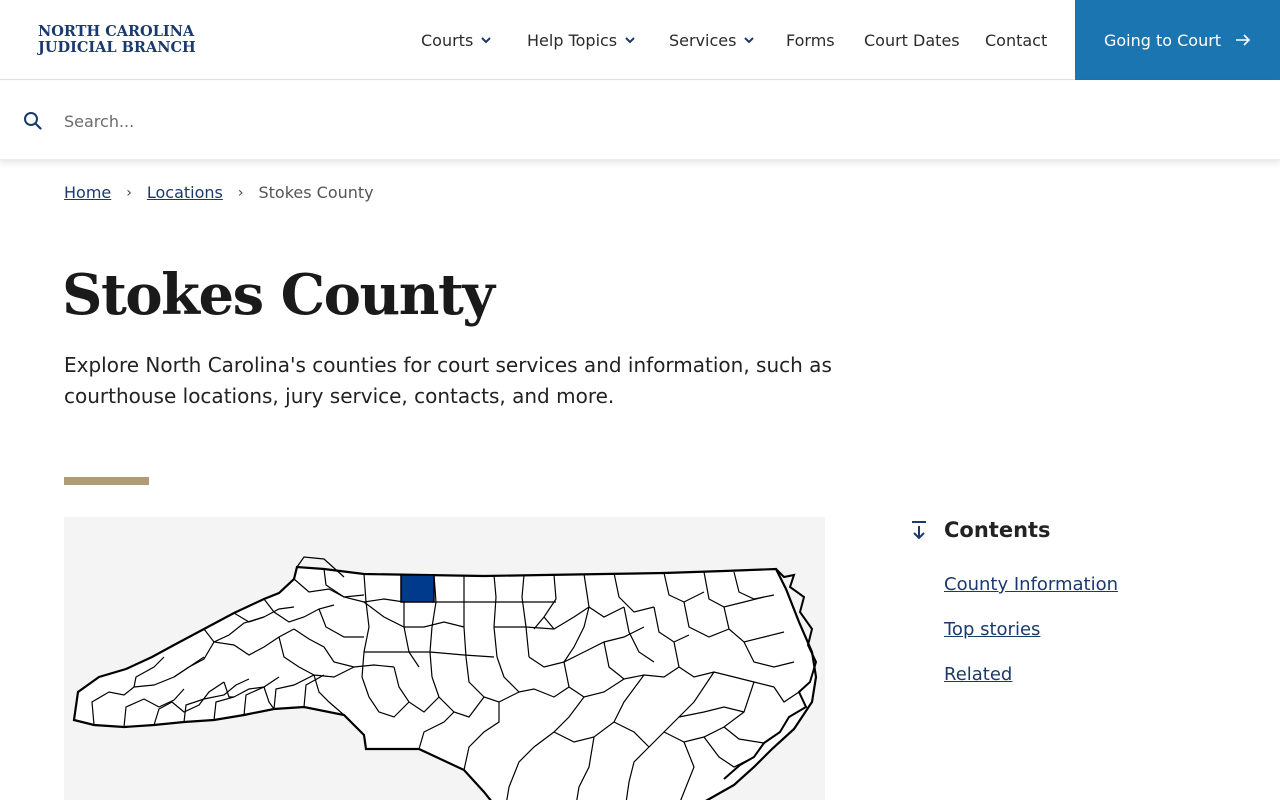 The width and height of the screenshot is (1280, 800). What do you see at coordinates (117, 47) in the screenshot?
I see `logo-line-2: JUDICIAL BRANCH` at bounding box center [117, 47].